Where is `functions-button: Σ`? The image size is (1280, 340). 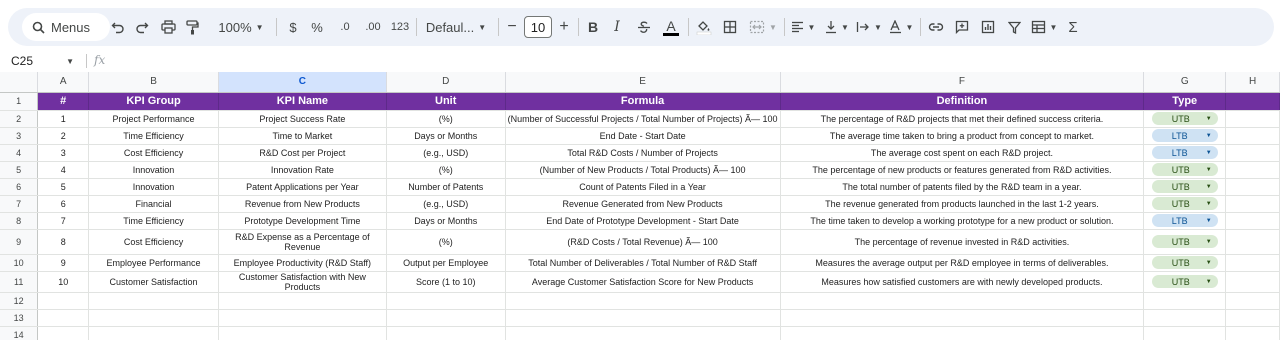 functions-button: Σ is located at coordinates (1073, 27).